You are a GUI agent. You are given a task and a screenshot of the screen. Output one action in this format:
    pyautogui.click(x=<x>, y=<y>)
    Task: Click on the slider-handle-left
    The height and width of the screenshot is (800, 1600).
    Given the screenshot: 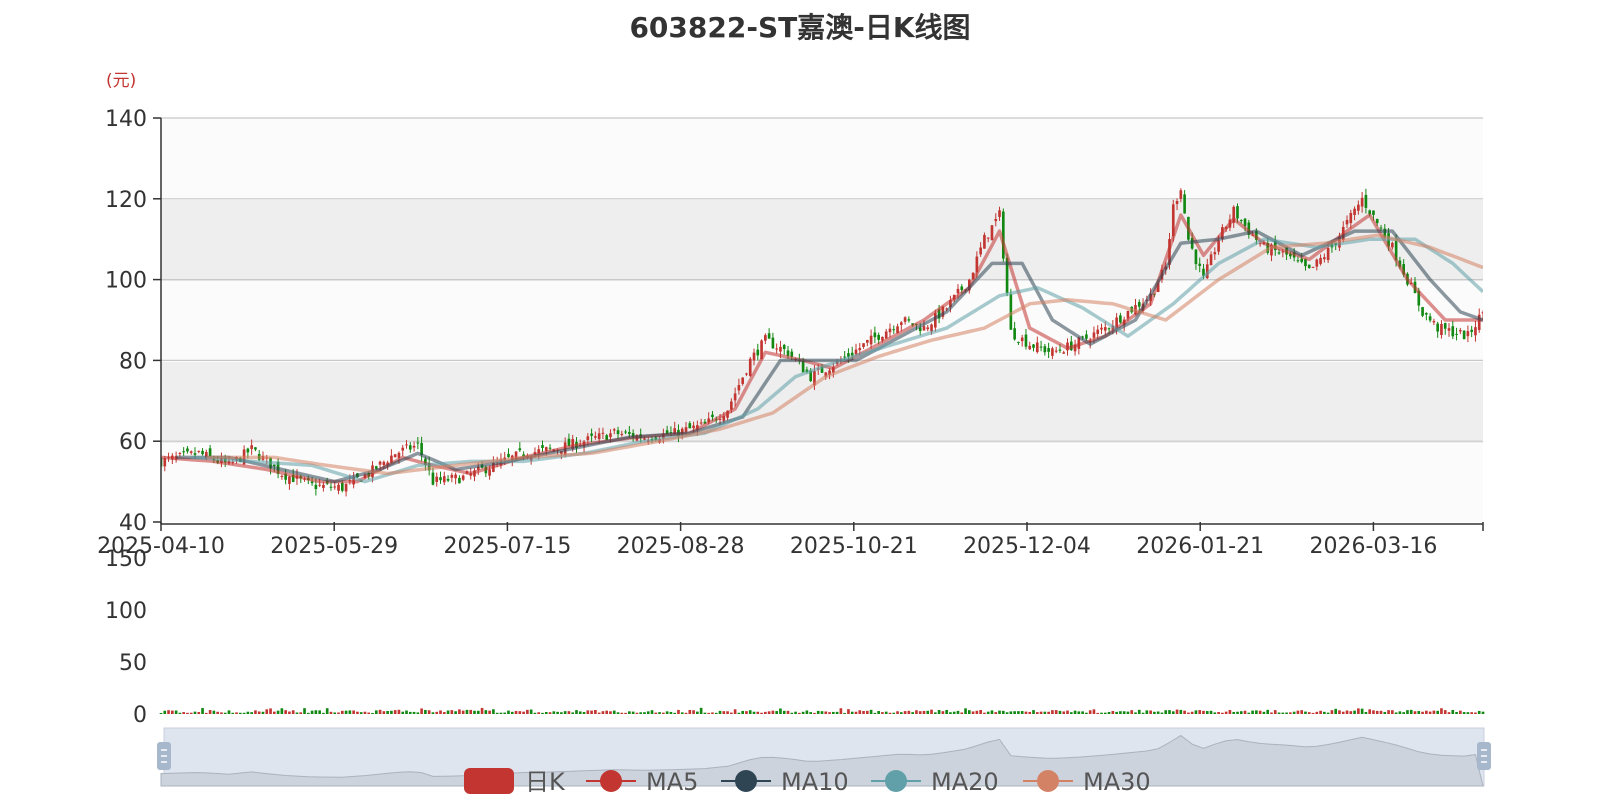 What is the action you would take?
    pyautogui.click(x=164, y=756)
    